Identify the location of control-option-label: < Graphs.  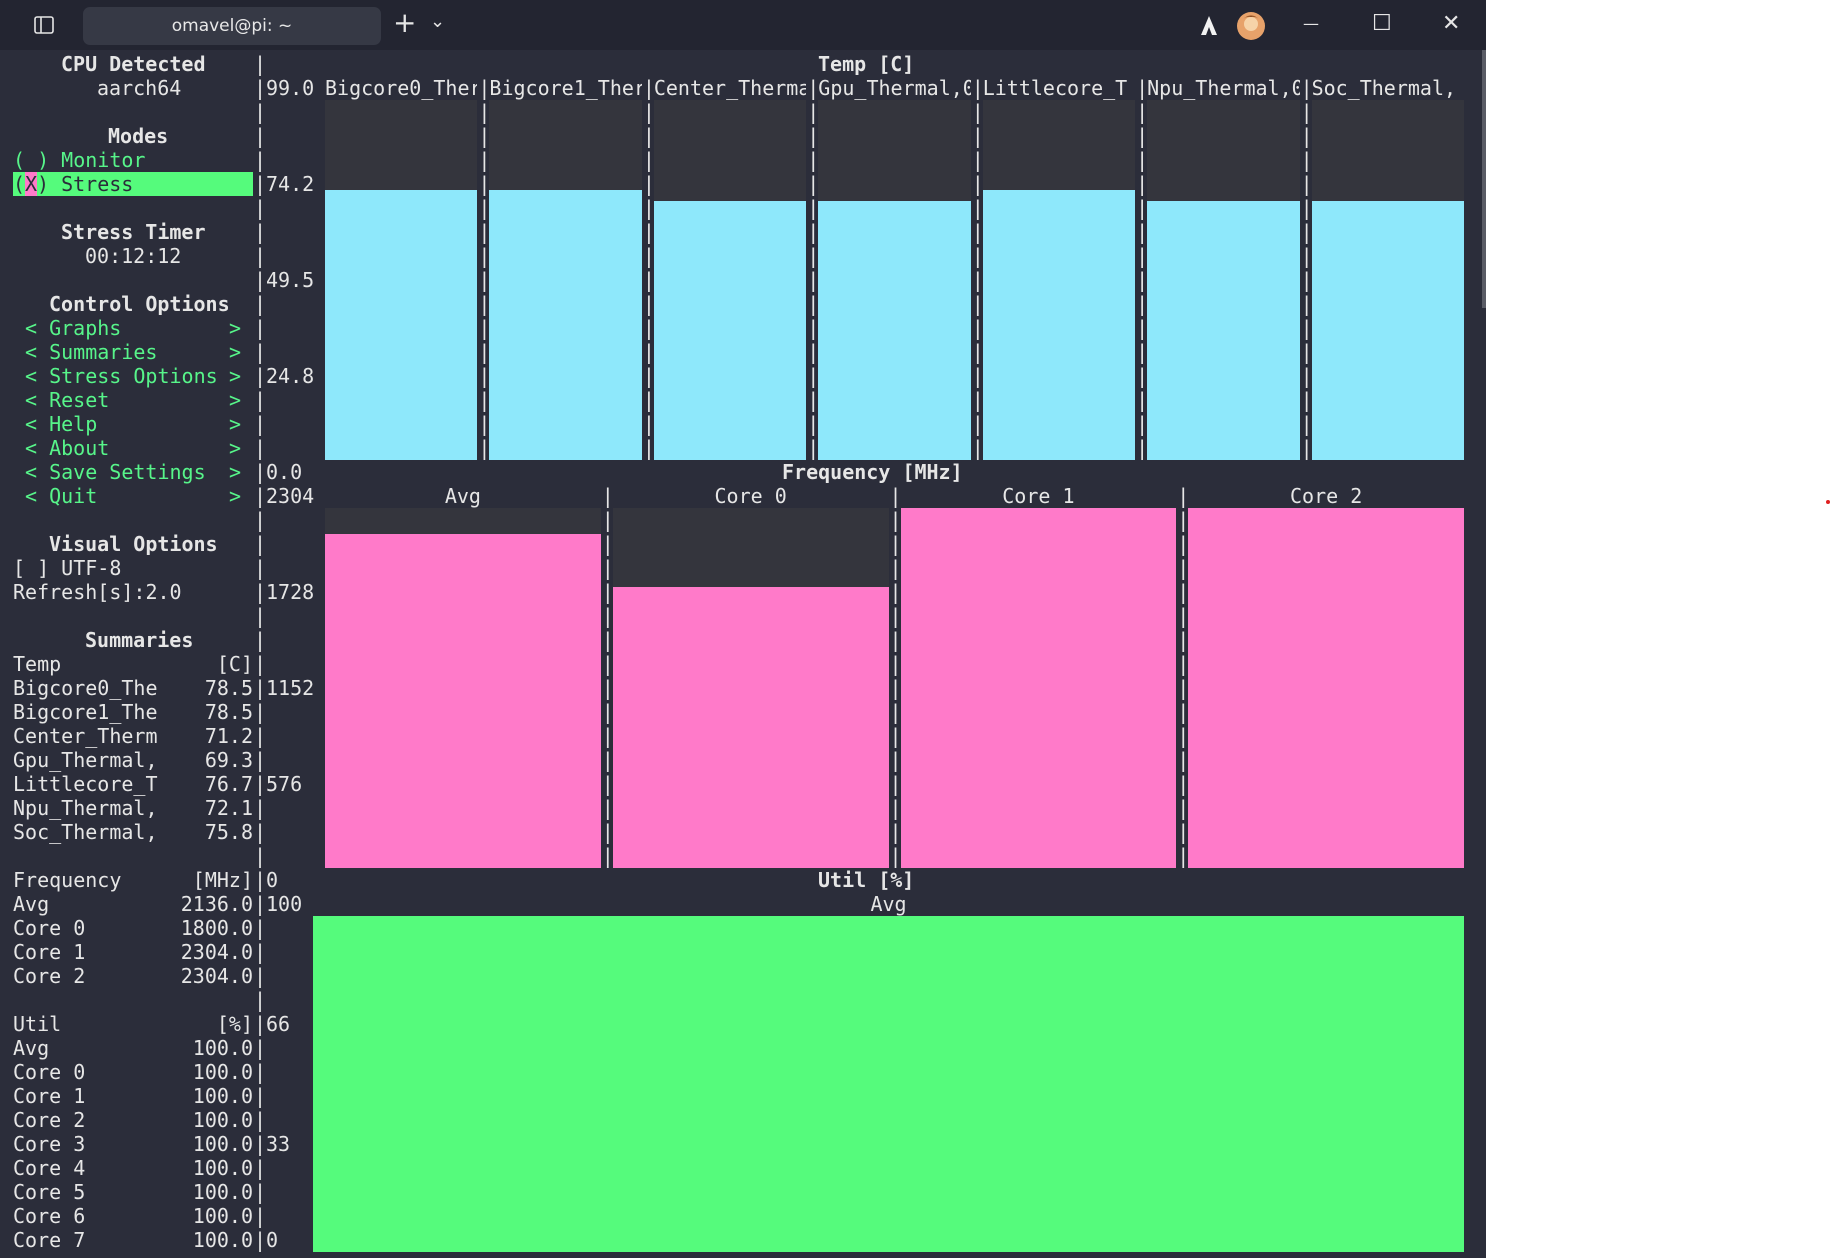
(73, 328).